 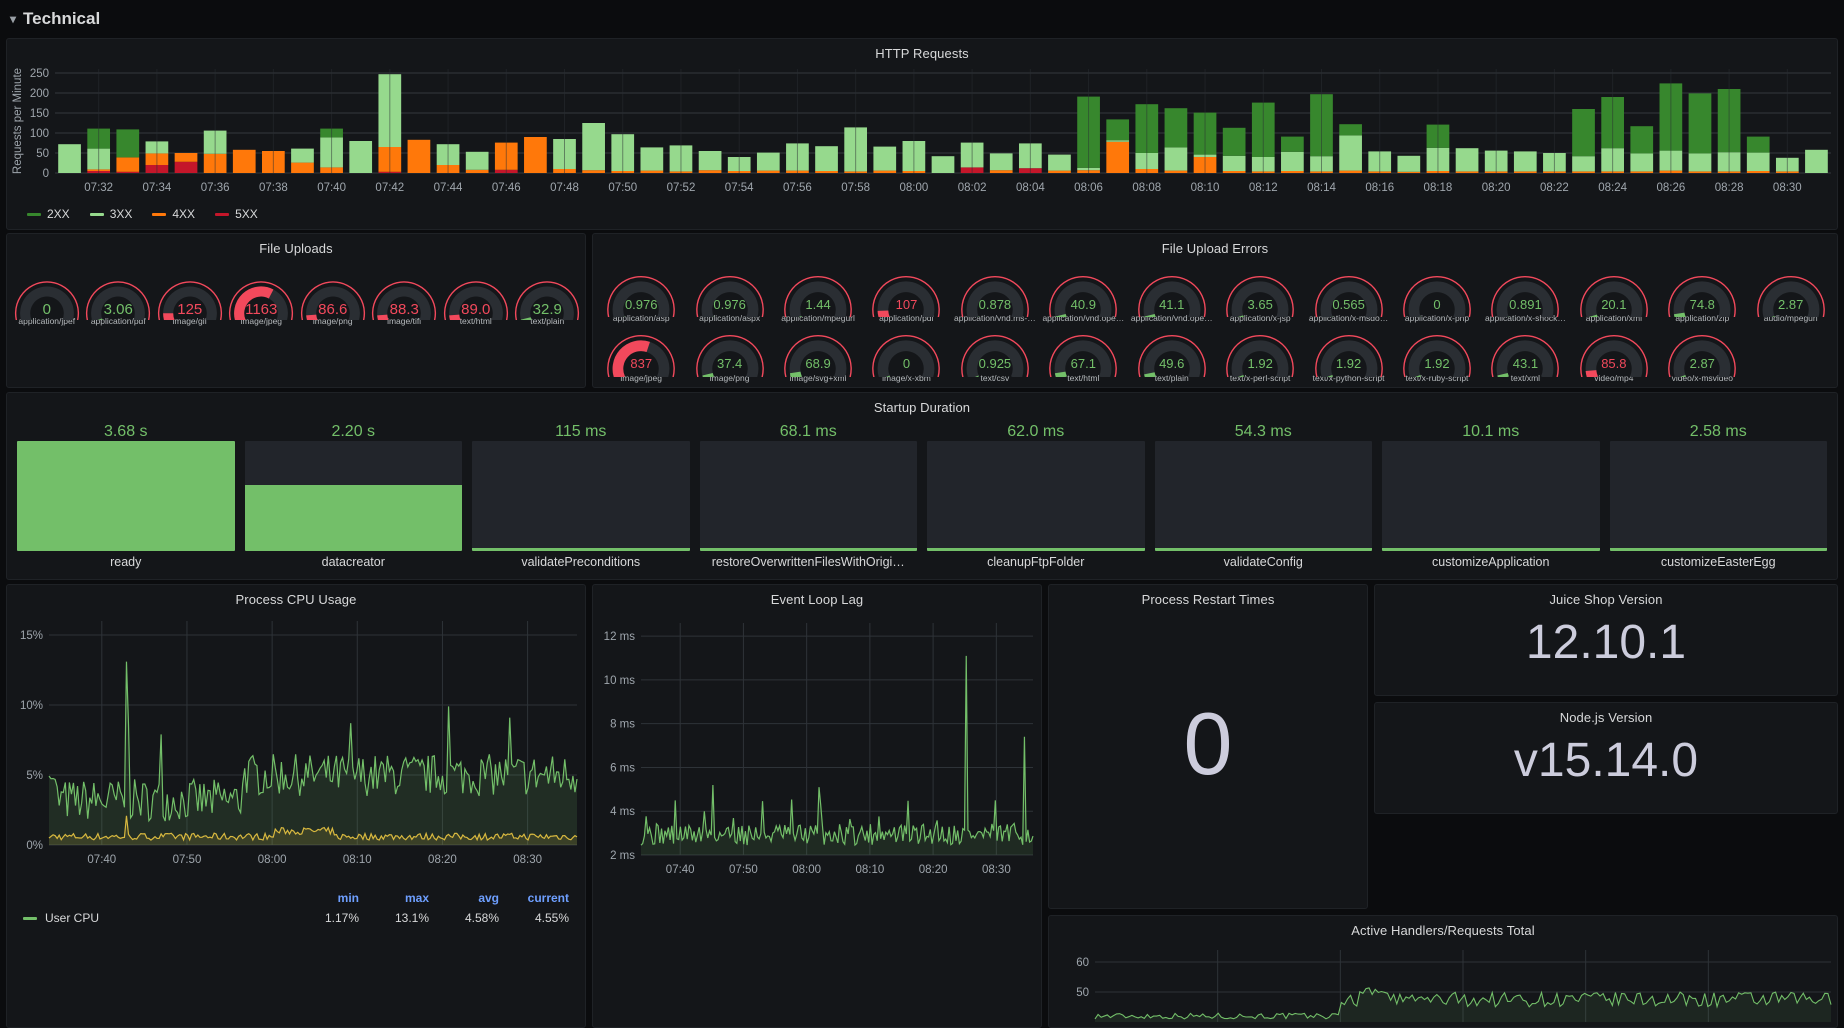 What do you see at coordinates (641, 364) in the screenshot?
I see `gauge-value: 837` at bounding box center [641, 364].